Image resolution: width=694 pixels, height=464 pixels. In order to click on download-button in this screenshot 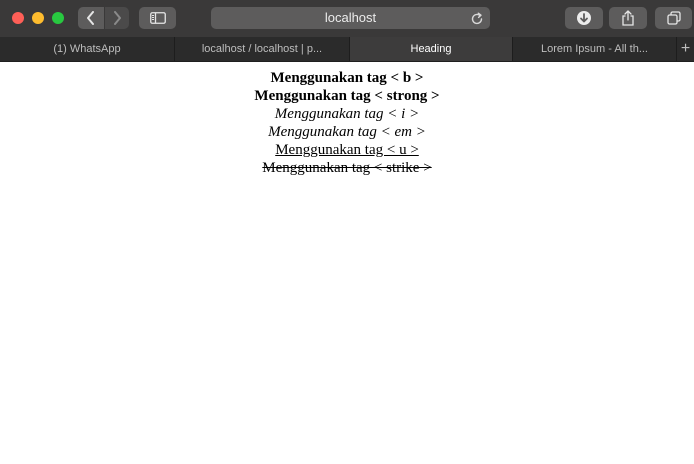, I will do `click(584, 18)`.